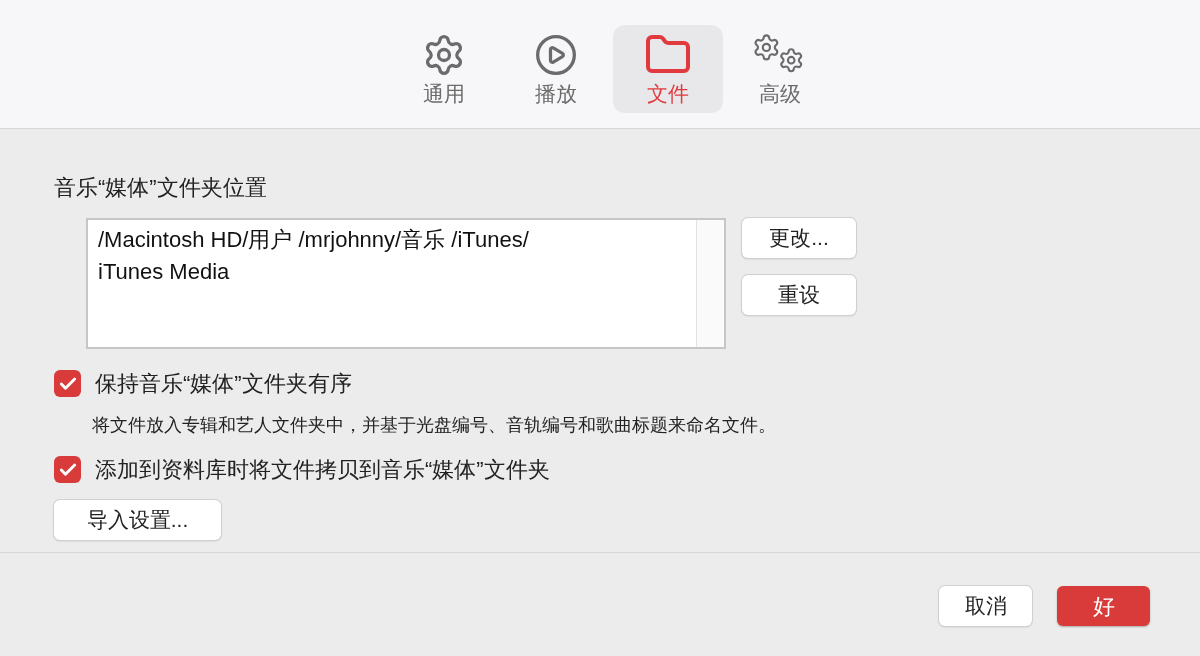 This screenshot has width=1200, height=656. Describe the element at coordinates (434, 425) in the screenshot. I see `option-description: 将文件放入专辑和艺人文件夹中，并基于光盘编号、音轨编号和歌曲标题来命名文件。` at that location.